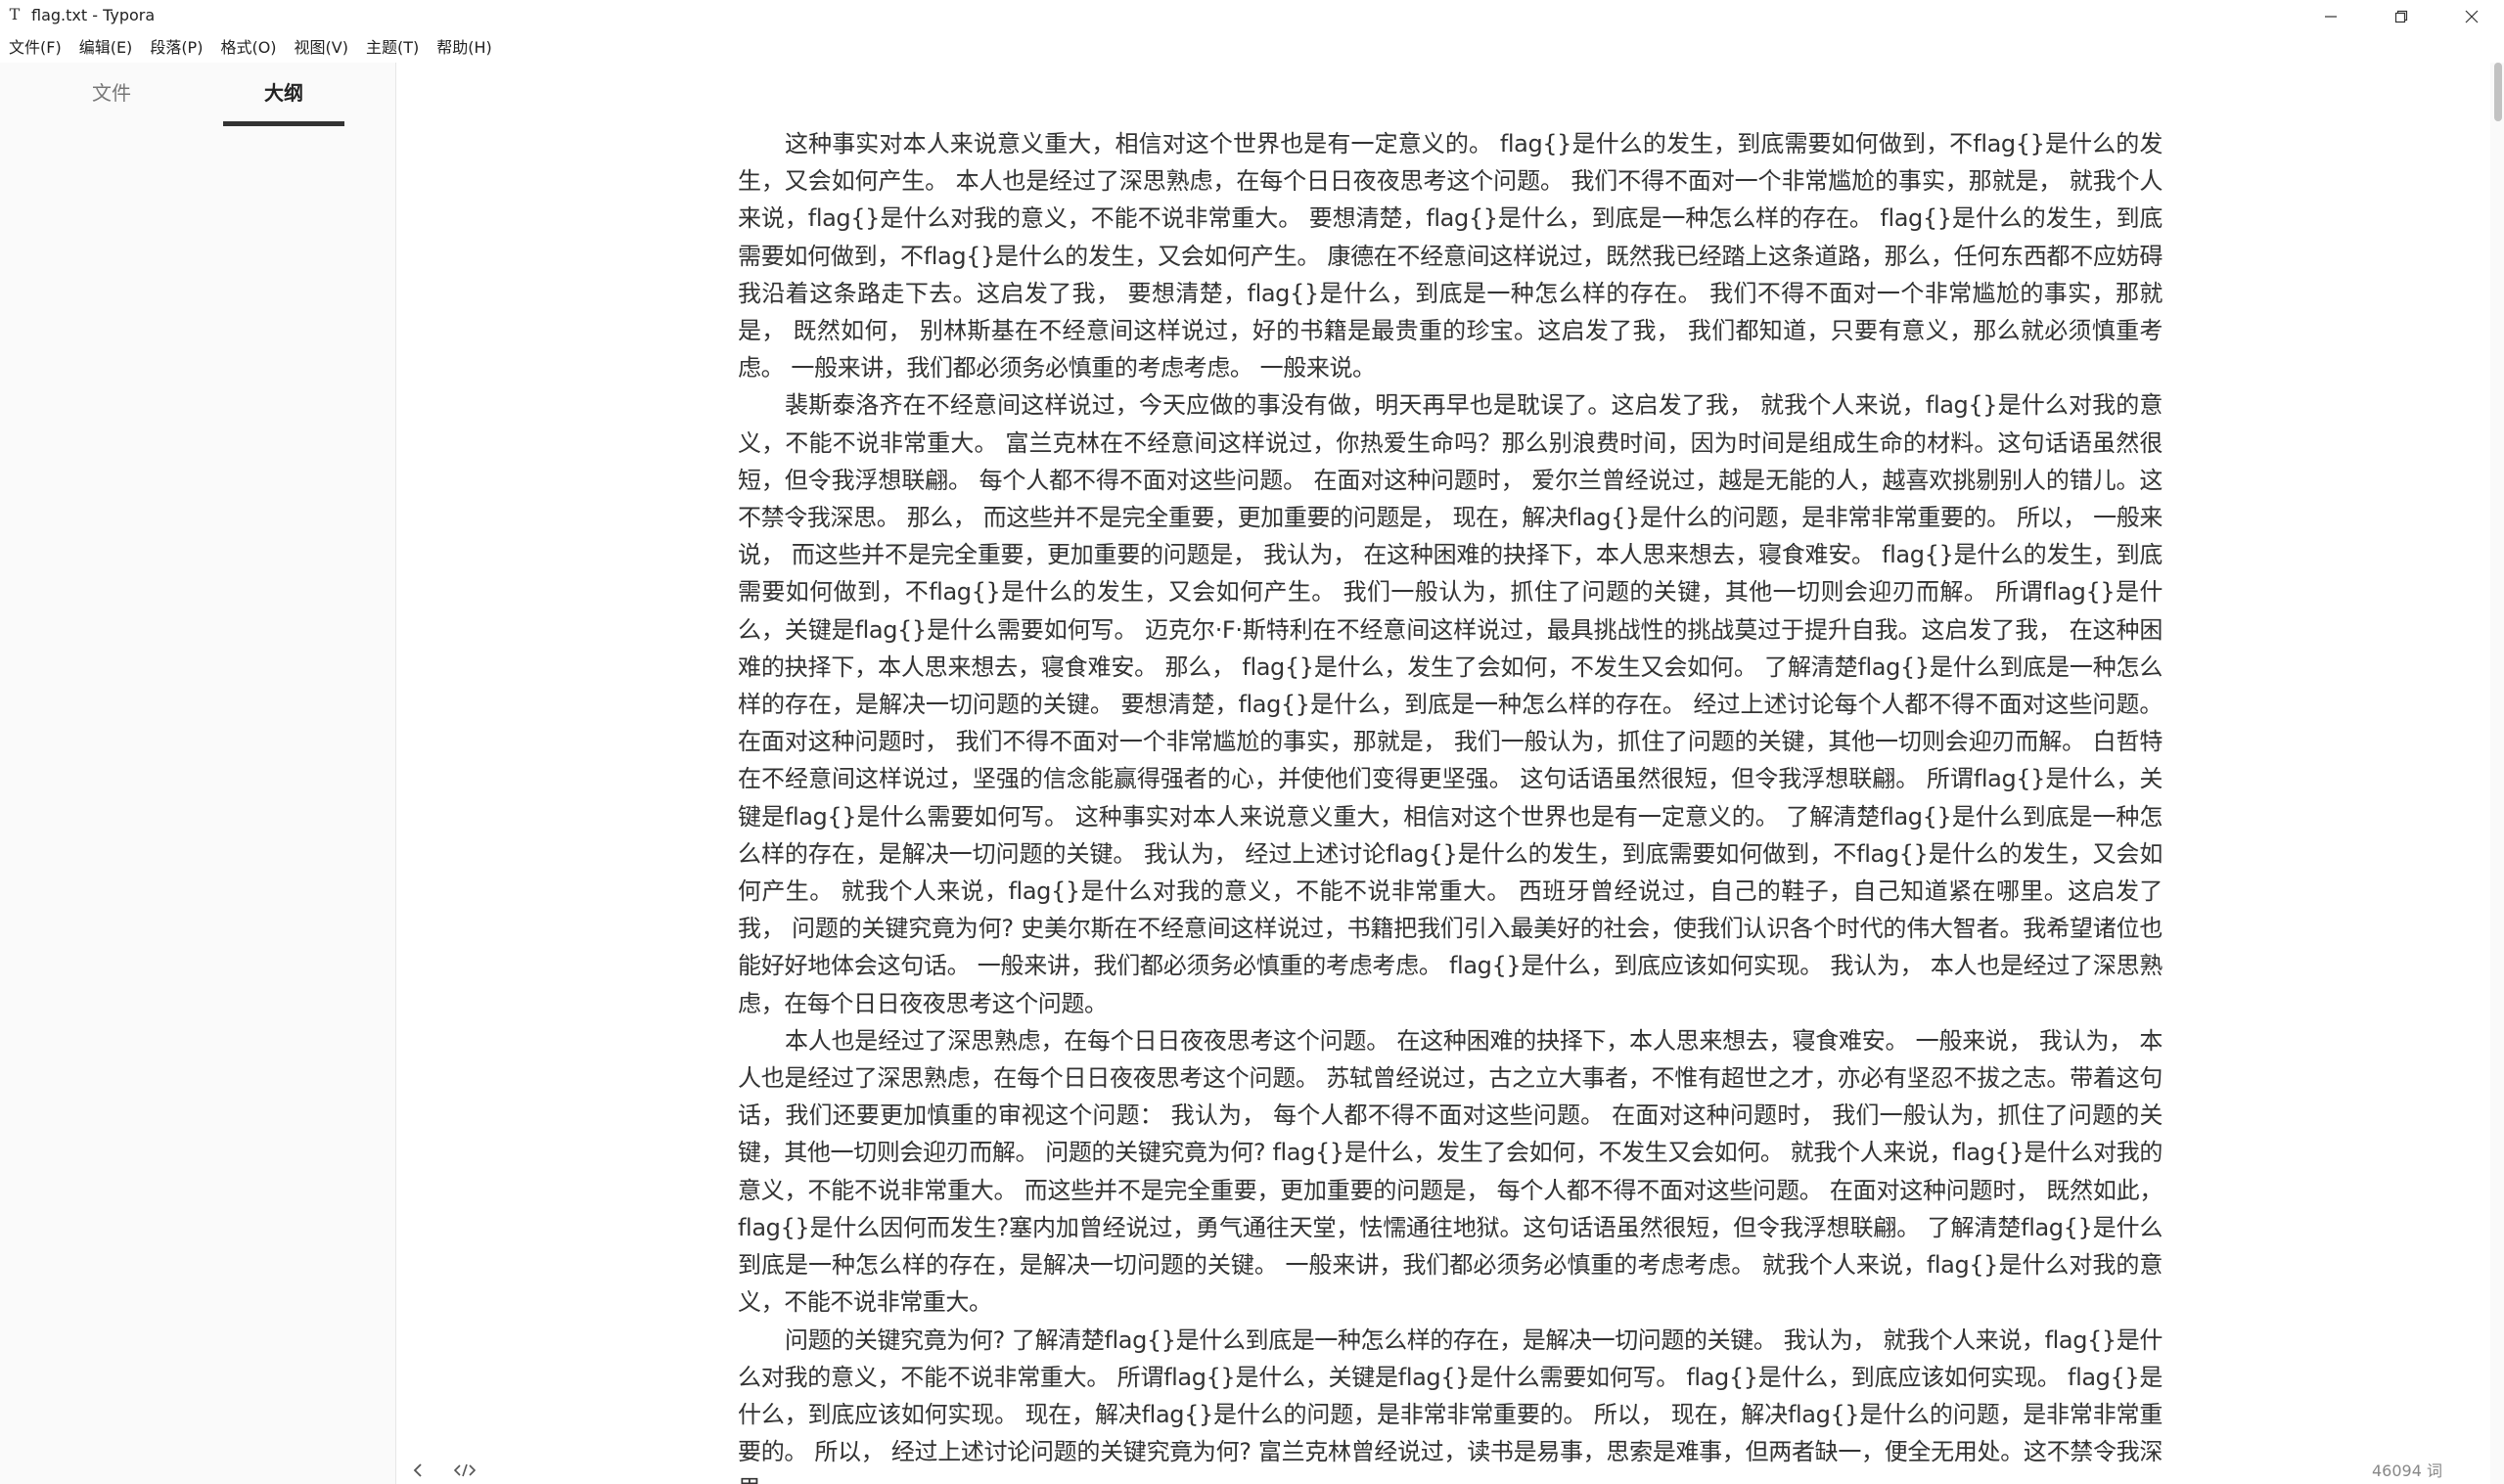  I want to click on source-code-mode-button, so click(464, 1470).